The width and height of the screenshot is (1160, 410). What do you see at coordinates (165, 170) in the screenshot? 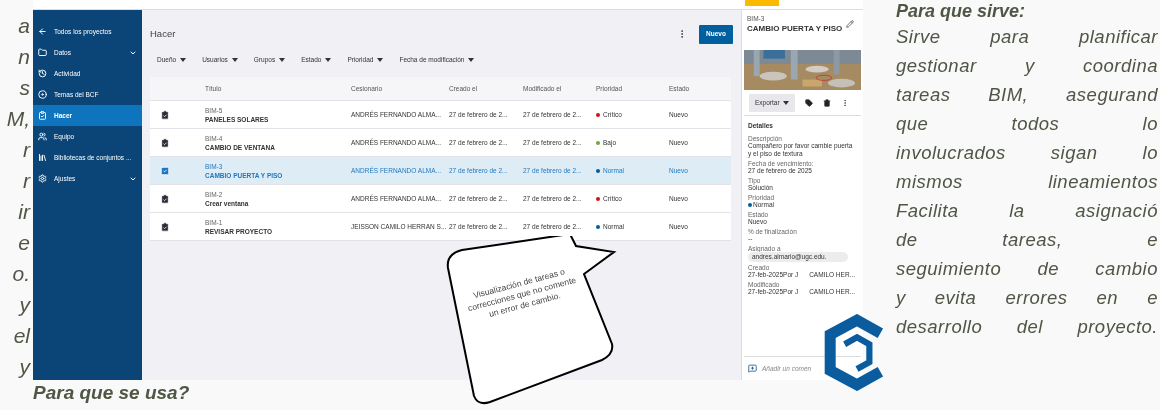
I see `checkbox-icon` at bounding box center [165, 170].